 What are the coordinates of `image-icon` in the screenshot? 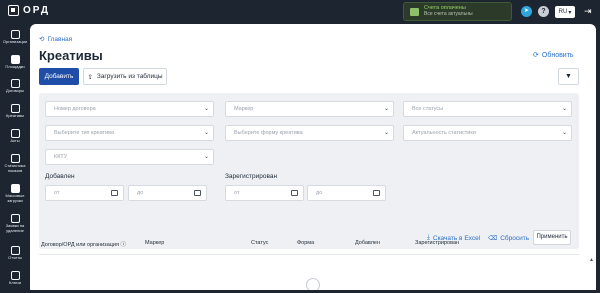 It's located at (15, 108).